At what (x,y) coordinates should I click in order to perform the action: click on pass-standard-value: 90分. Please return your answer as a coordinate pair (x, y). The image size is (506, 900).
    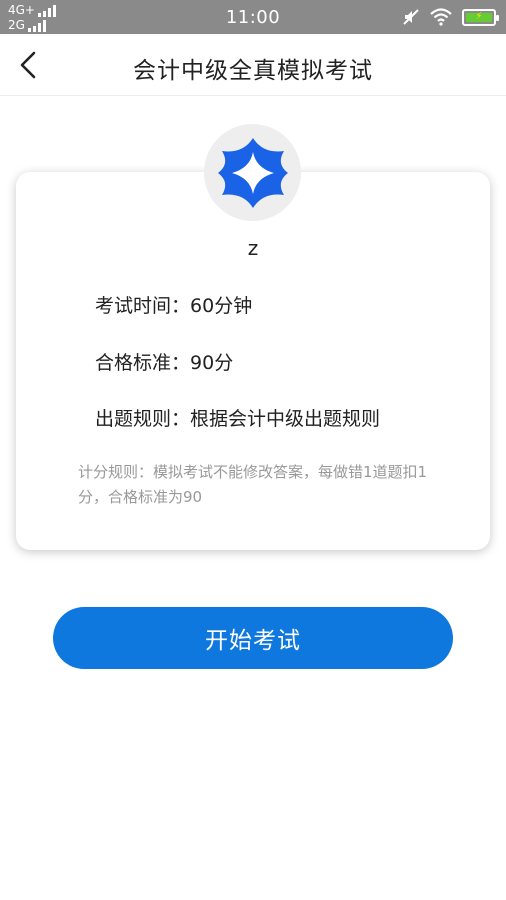
    Looking at the image, I should click on (212, 363).